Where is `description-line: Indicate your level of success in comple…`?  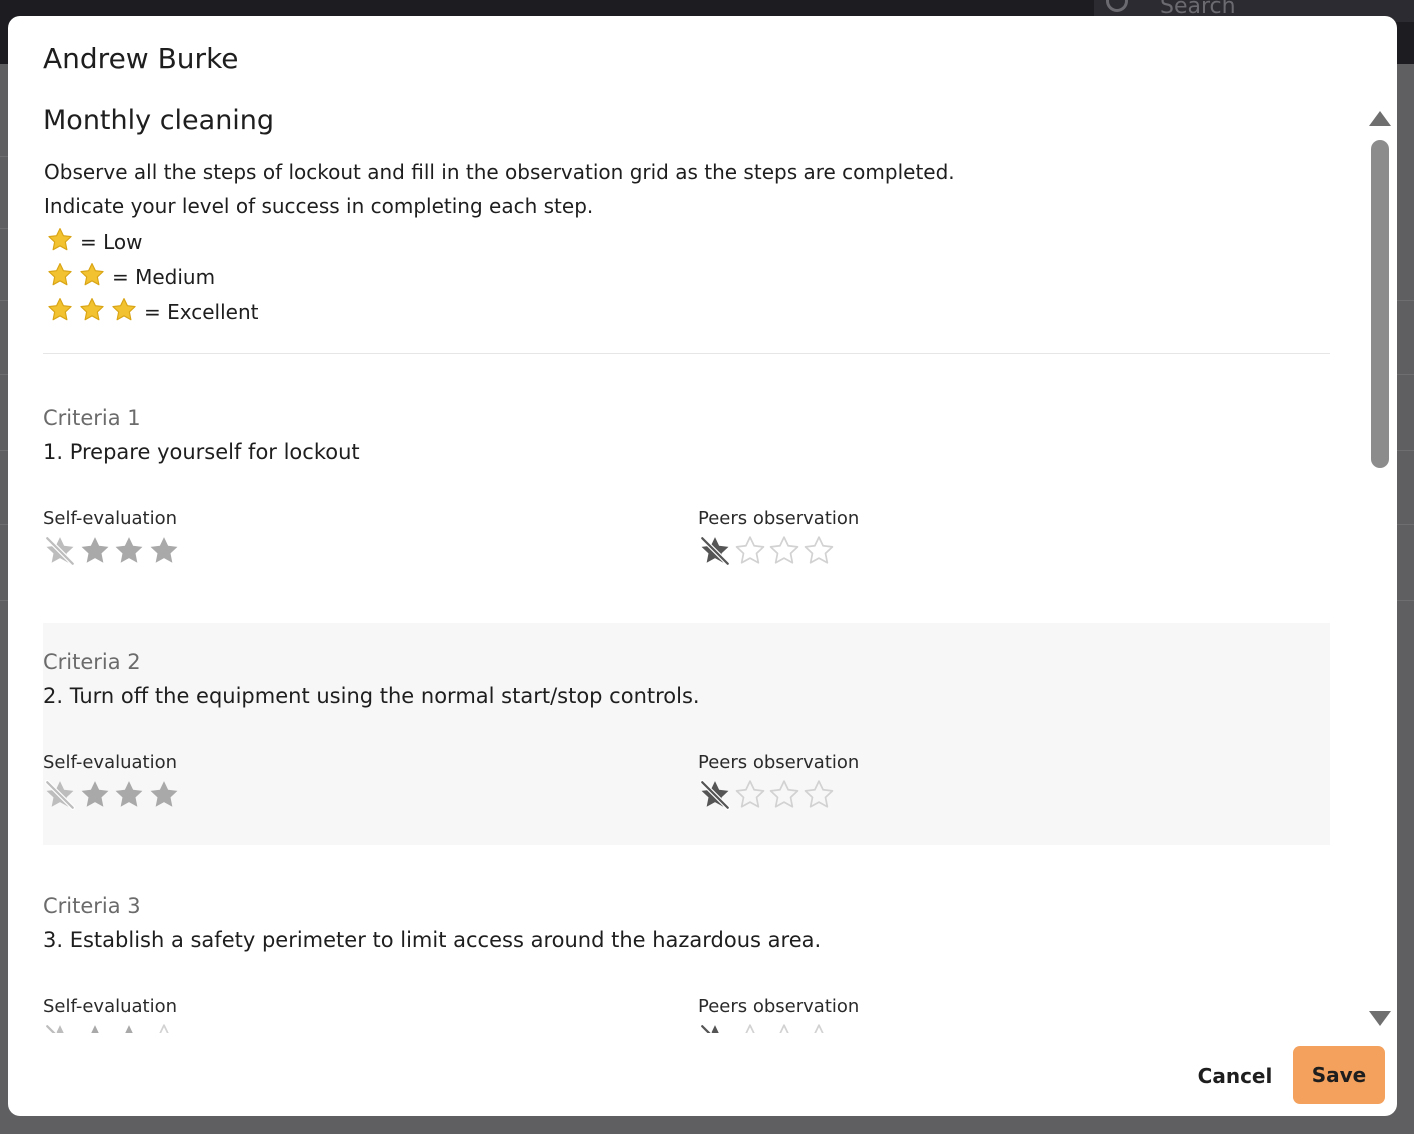 description-line: Indicate your level of success in comple… is located at coordinates (319, 206).